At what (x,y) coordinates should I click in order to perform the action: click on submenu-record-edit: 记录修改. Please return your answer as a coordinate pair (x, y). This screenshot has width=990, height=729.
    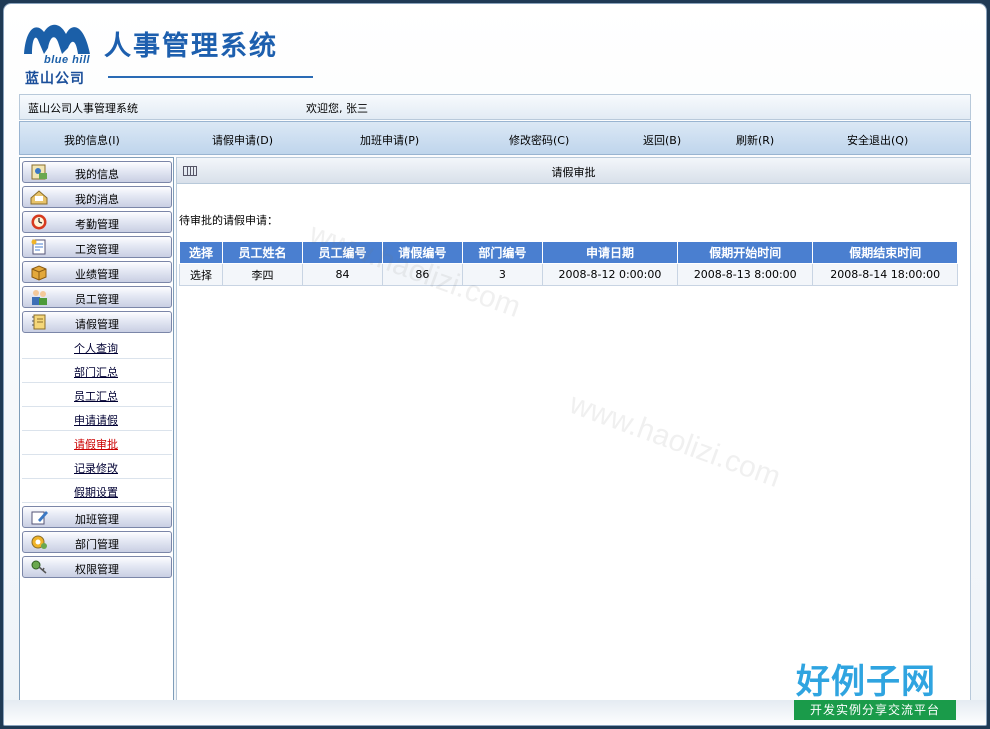
    Looking at the image, I should click on (97, 467).